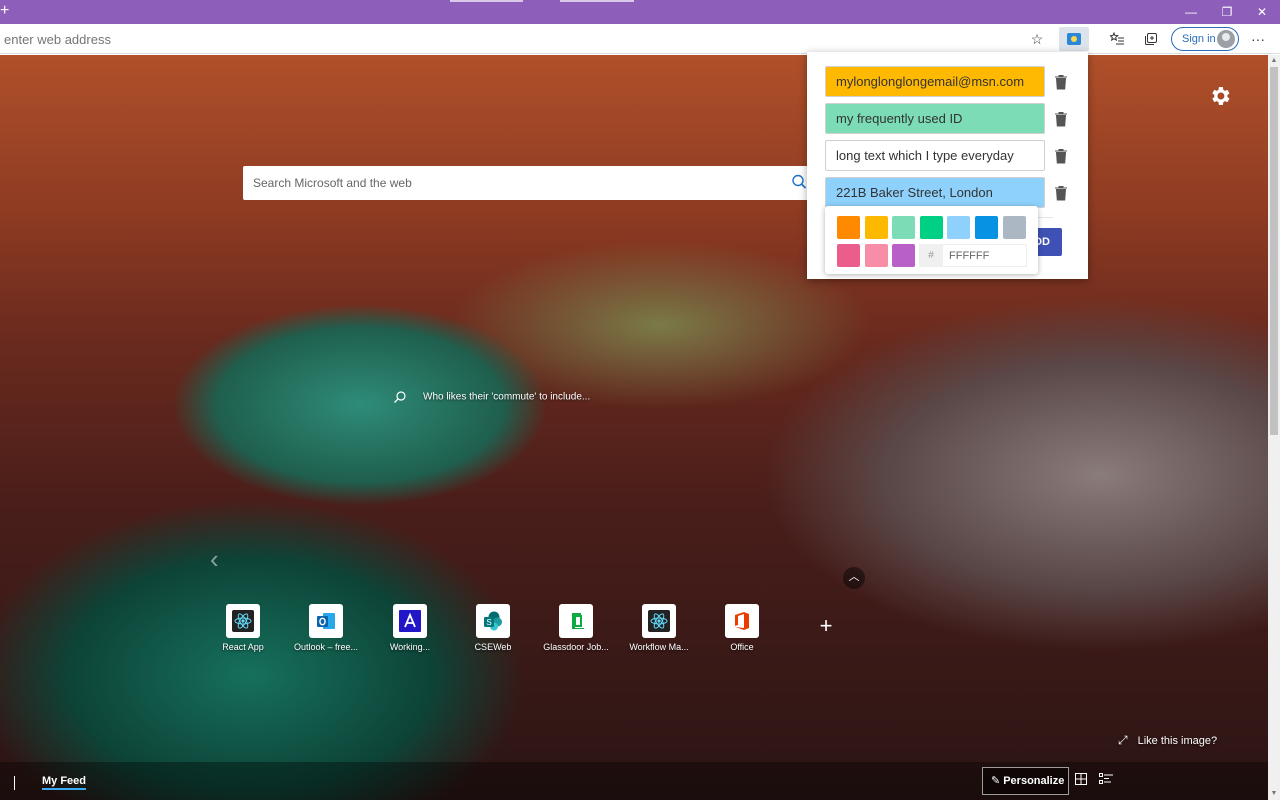 The image size is (1280, 800). What do you see at coordinates (6, 12) in the screenshot?
I see `new-tab-button: +` at bounding box center [6, 12].